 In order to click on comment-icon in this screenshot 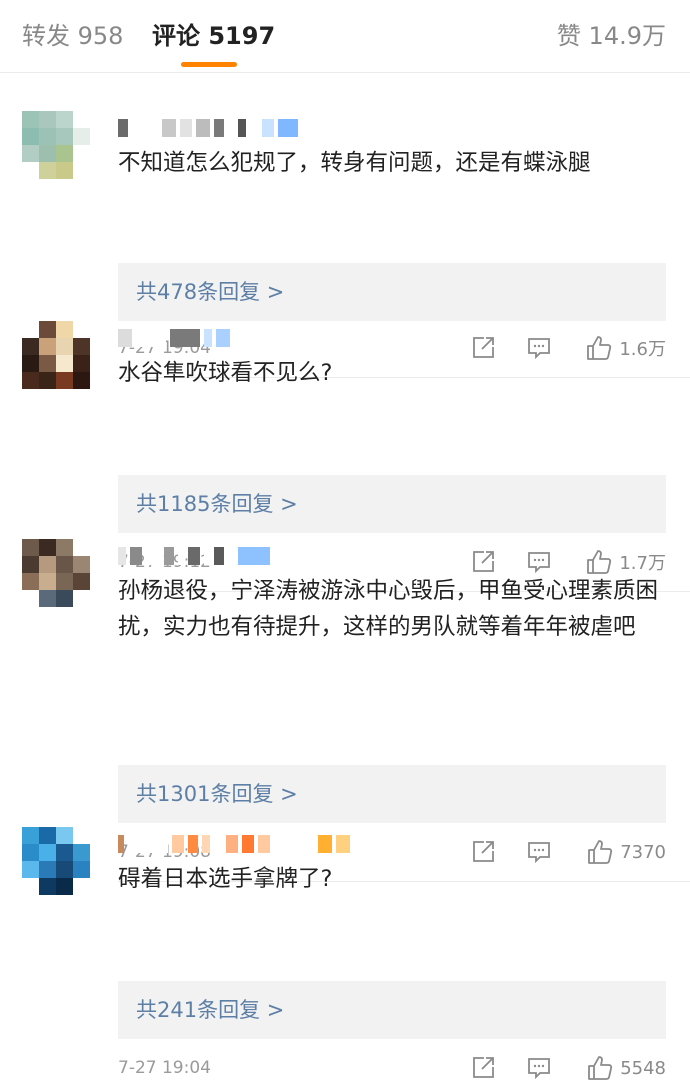, I will do `click(539, 1068)`.